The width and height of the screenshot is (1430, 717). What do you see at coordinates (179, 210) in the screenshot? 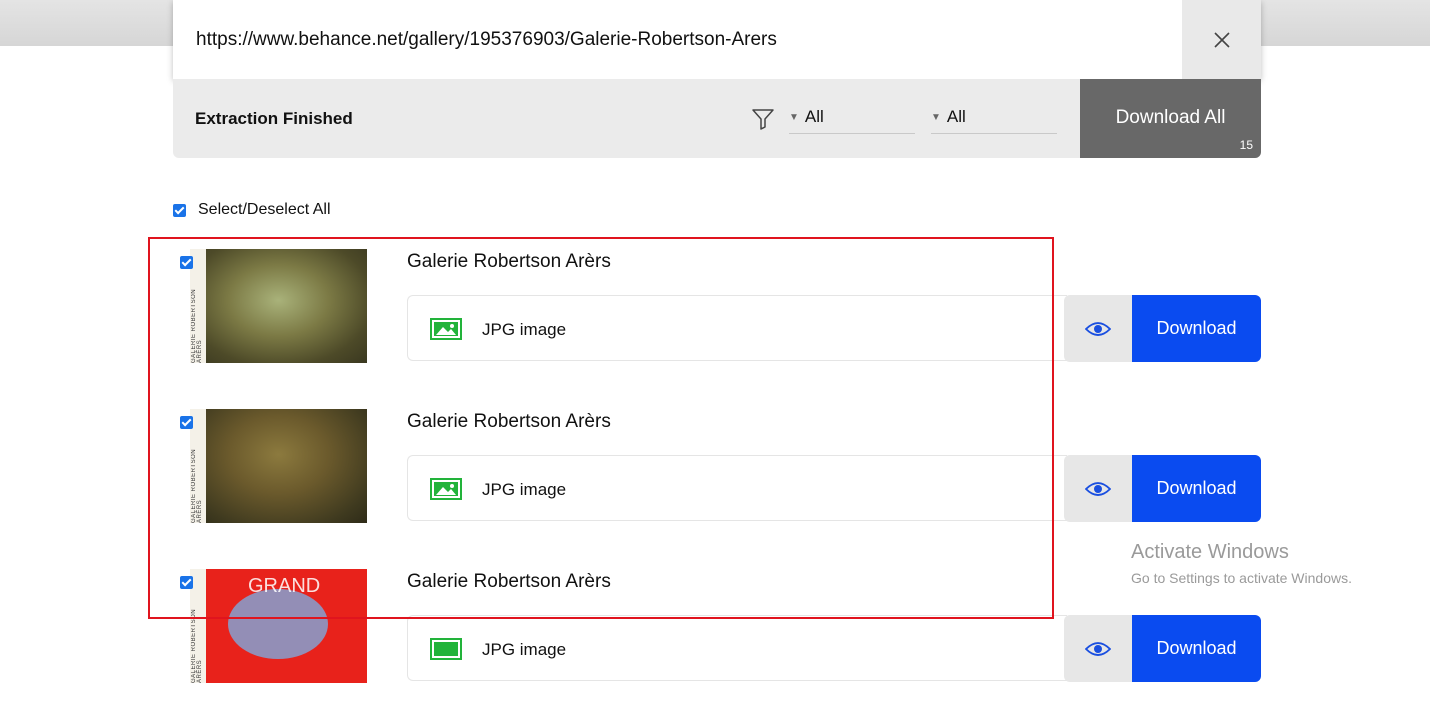
I see `select-all-checkbox` at bounding box center [179, 210].